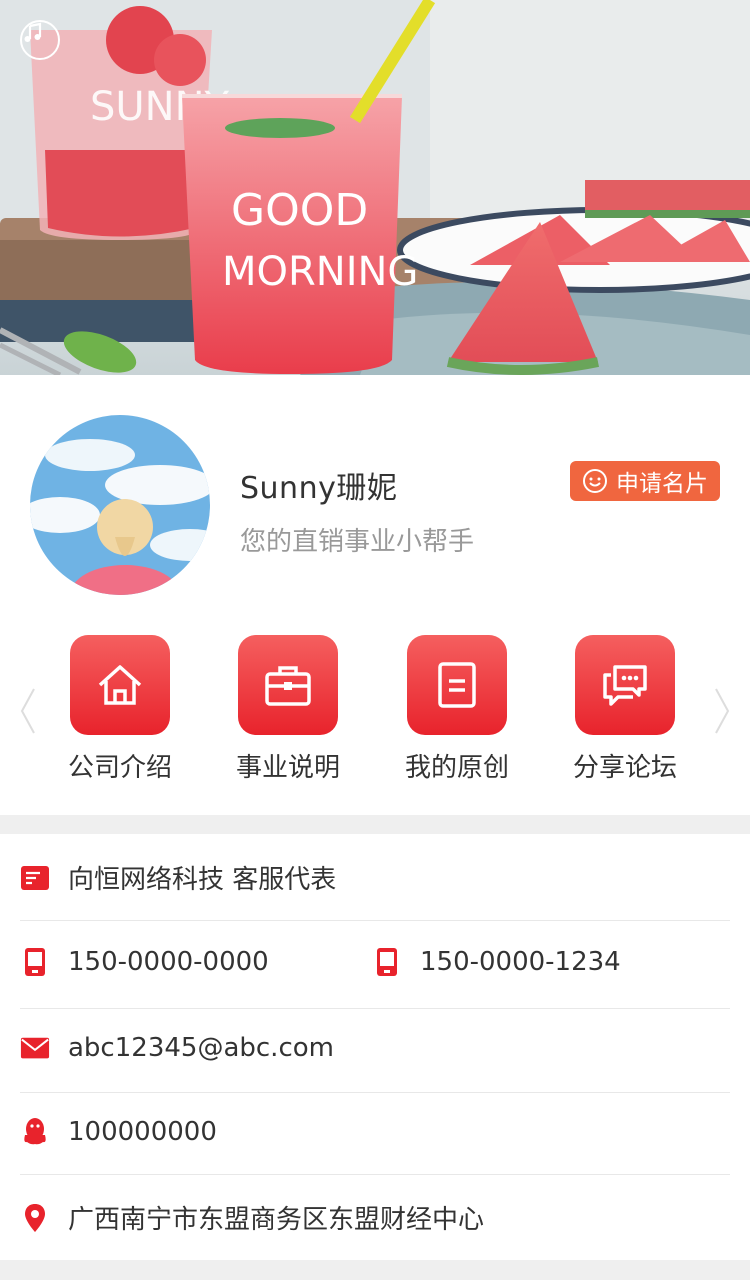 The width and height of the screenshot is (750, 1280). Describe the element at coordinates (457, 685) in the screenshot. I see `document-icon` at that location.